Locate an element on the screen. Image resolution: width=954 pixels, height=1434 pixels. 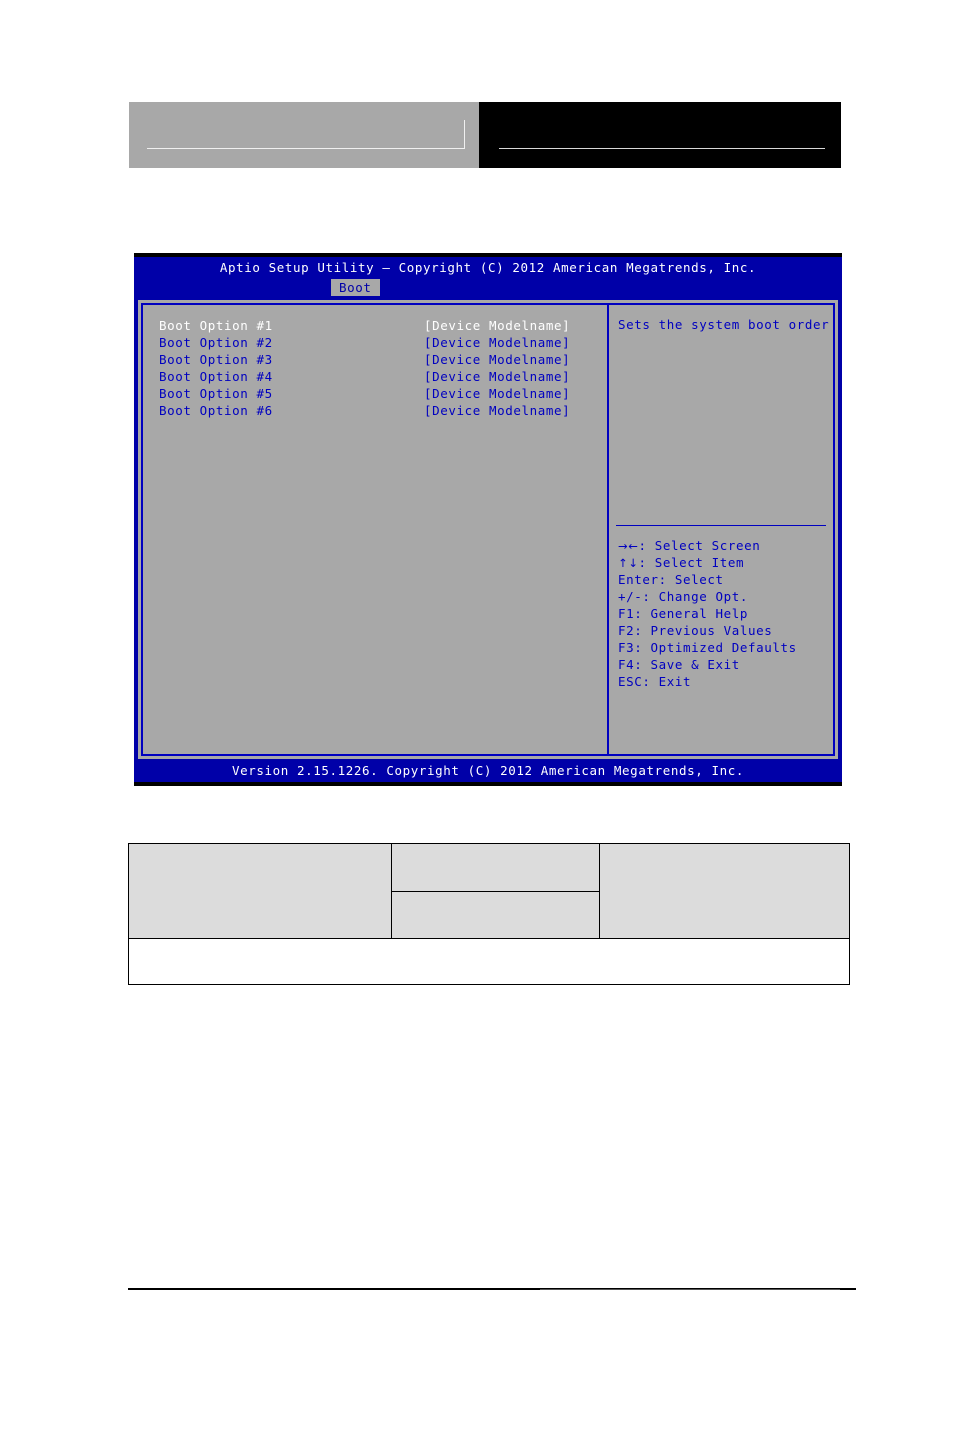
arrow-left-right-icon: →← is located at coordinates (628, 546).